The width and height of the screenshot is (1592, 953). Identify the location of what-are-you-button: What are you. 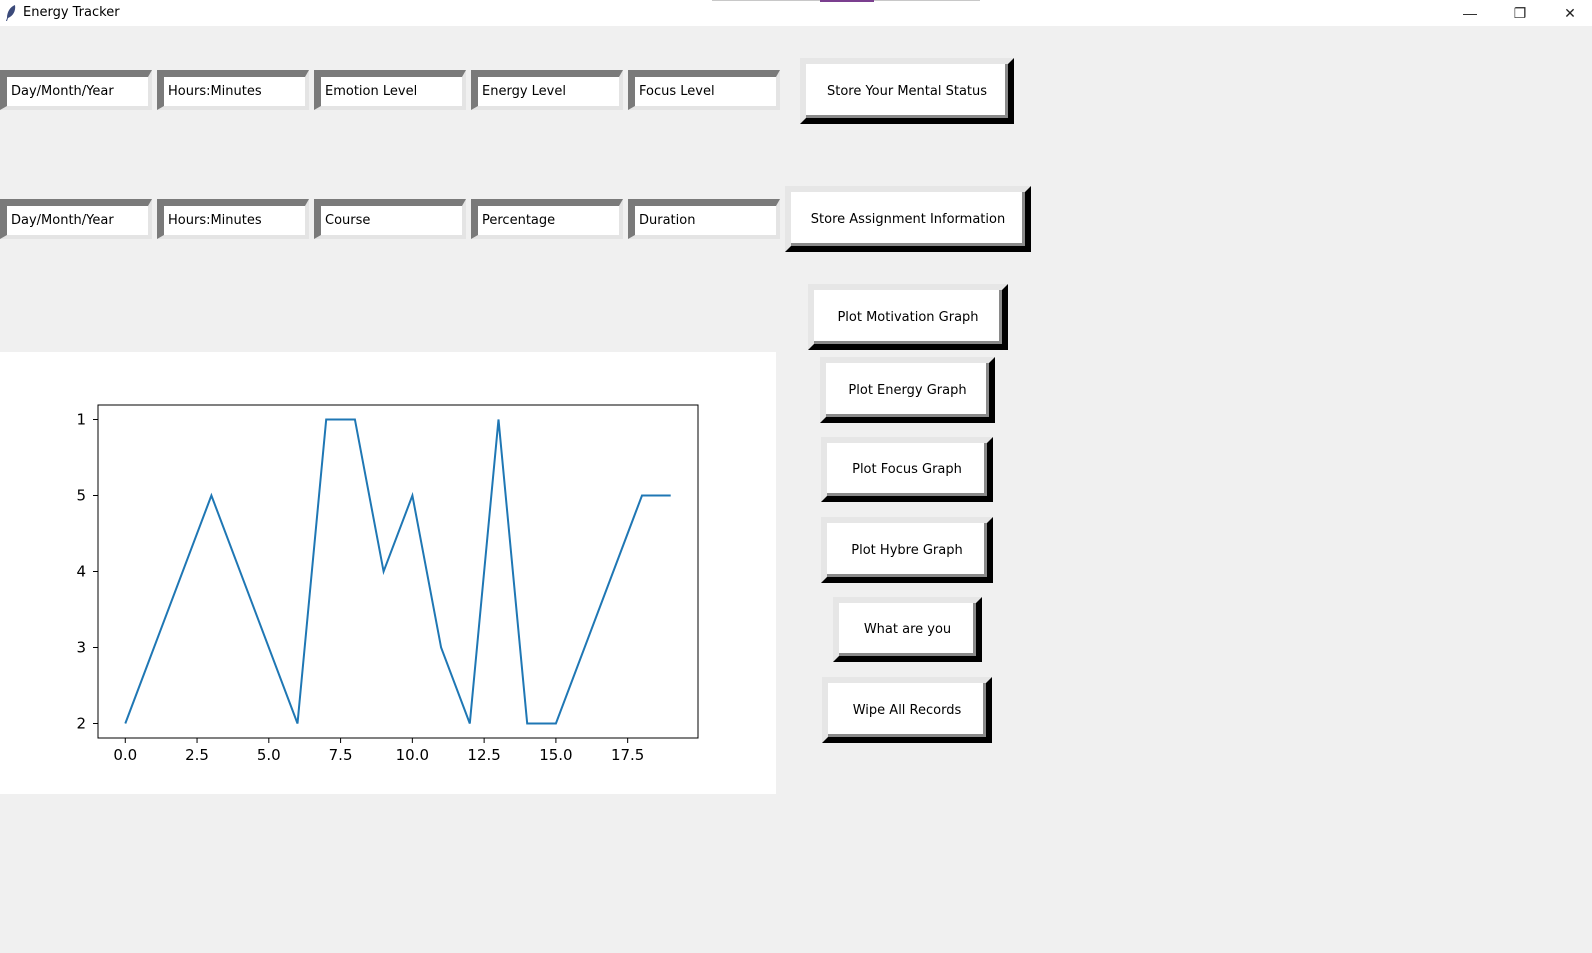
(907, 629).